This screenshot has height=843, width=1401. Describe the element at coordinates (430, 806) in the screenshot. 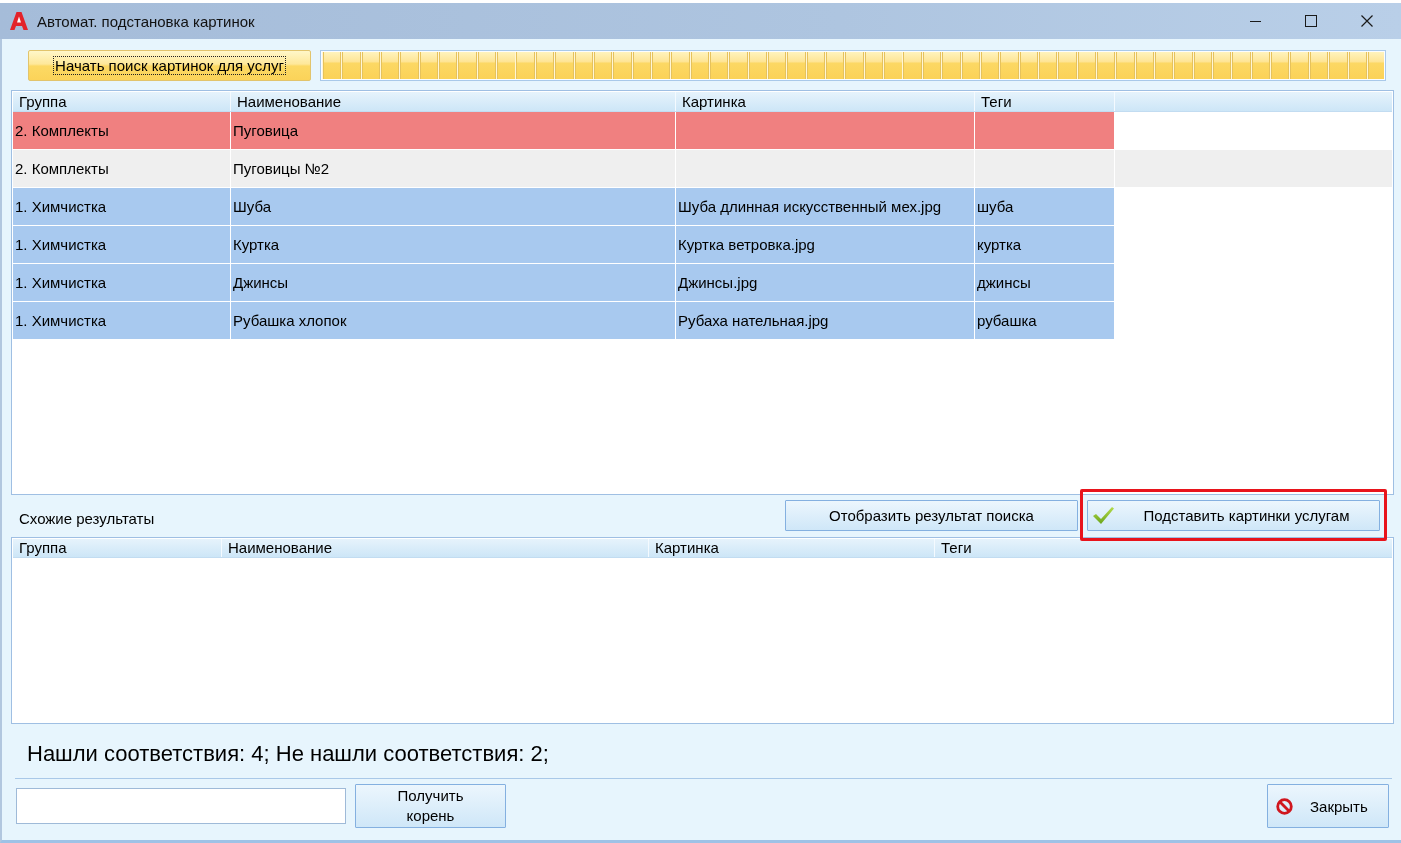

I see `get-root-button: Получить корень` at that location.